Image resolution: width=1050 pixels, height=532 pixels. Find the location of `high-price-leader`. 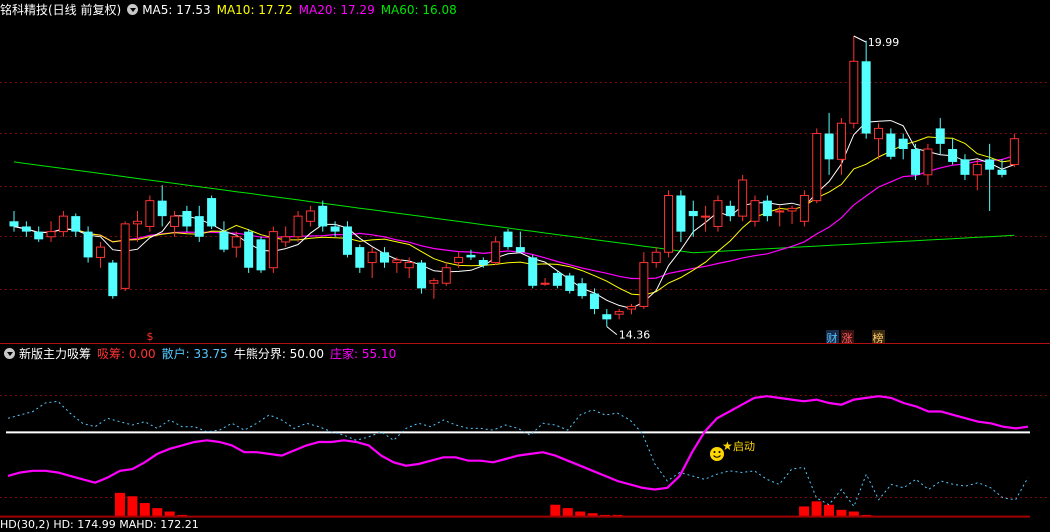

high-price-leader is located at coordinates (860, 39).